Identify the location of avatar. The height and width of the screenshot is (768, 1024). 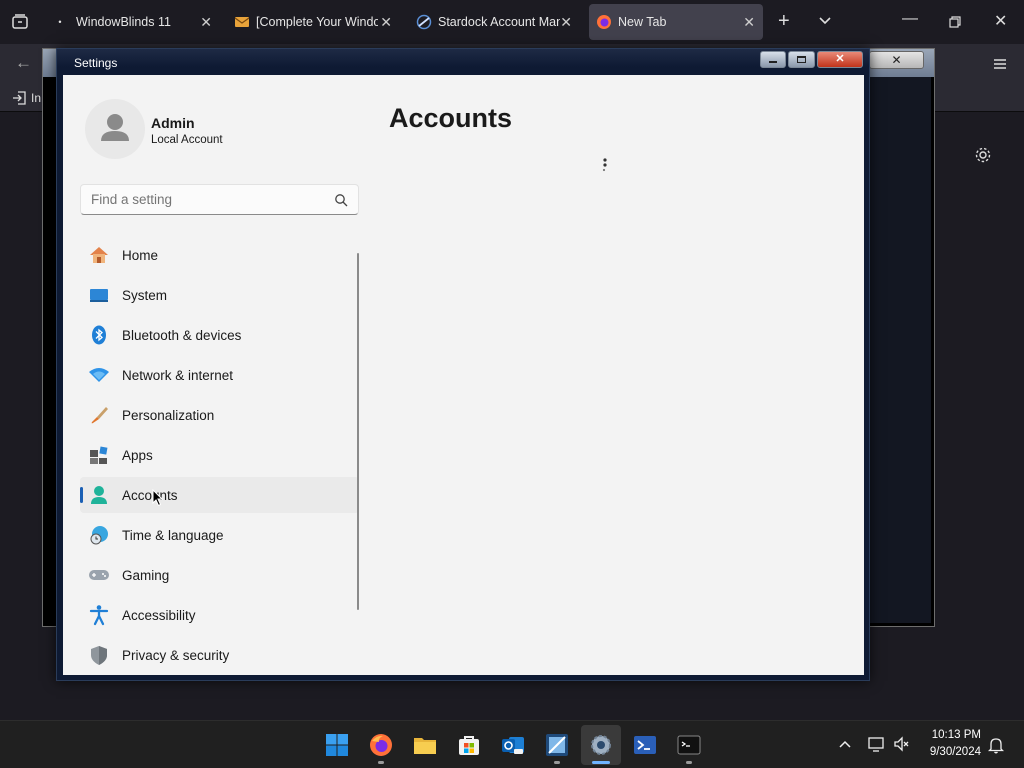
(115, 129).